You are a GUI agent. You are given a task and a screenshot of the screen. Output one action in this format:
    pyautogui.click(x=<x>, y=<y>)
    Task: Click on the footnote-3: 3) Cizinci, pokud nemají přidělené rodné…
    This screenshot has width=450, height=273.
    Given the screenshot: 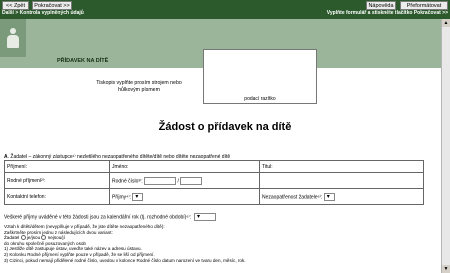 What is the action you would take?
    pyautogui.click(x=125, y=260)
    